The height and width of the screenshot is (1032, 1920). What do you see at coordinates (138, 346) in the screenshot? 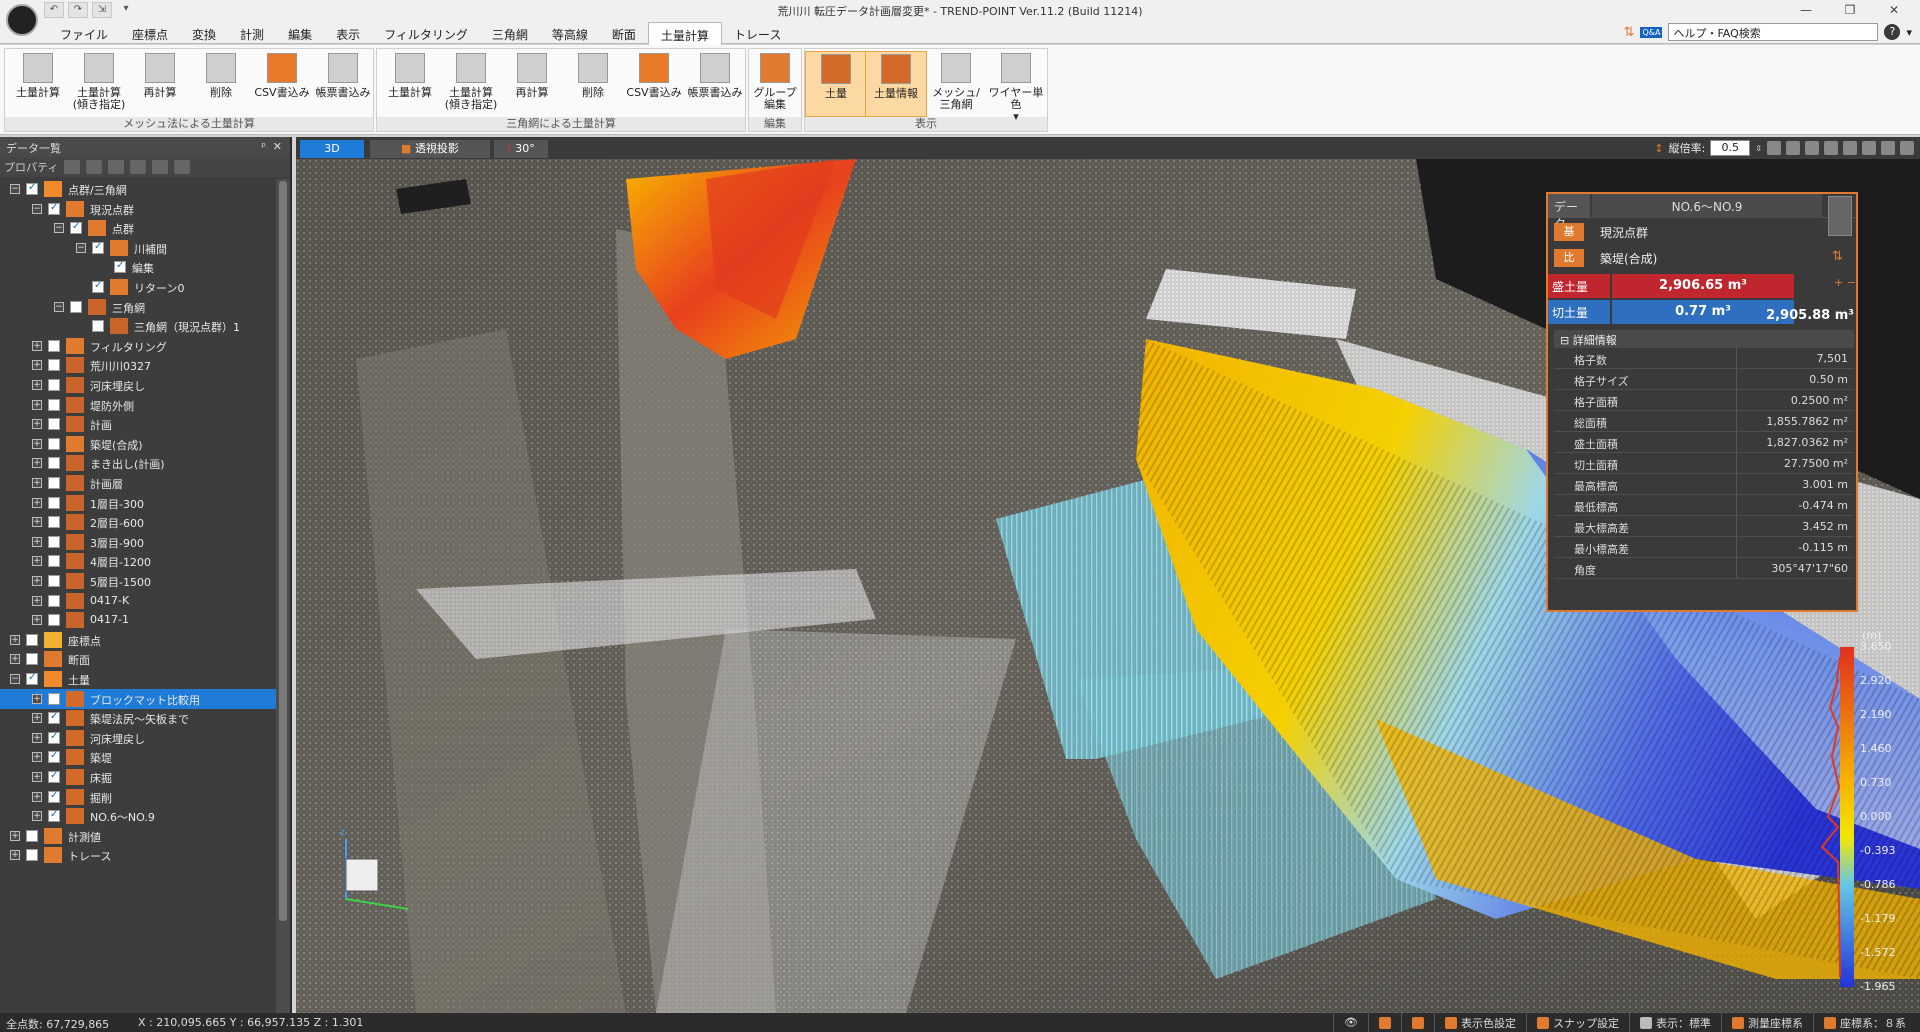
I see `tree-node: + フィルタリング` at bounding box center [138, 346].